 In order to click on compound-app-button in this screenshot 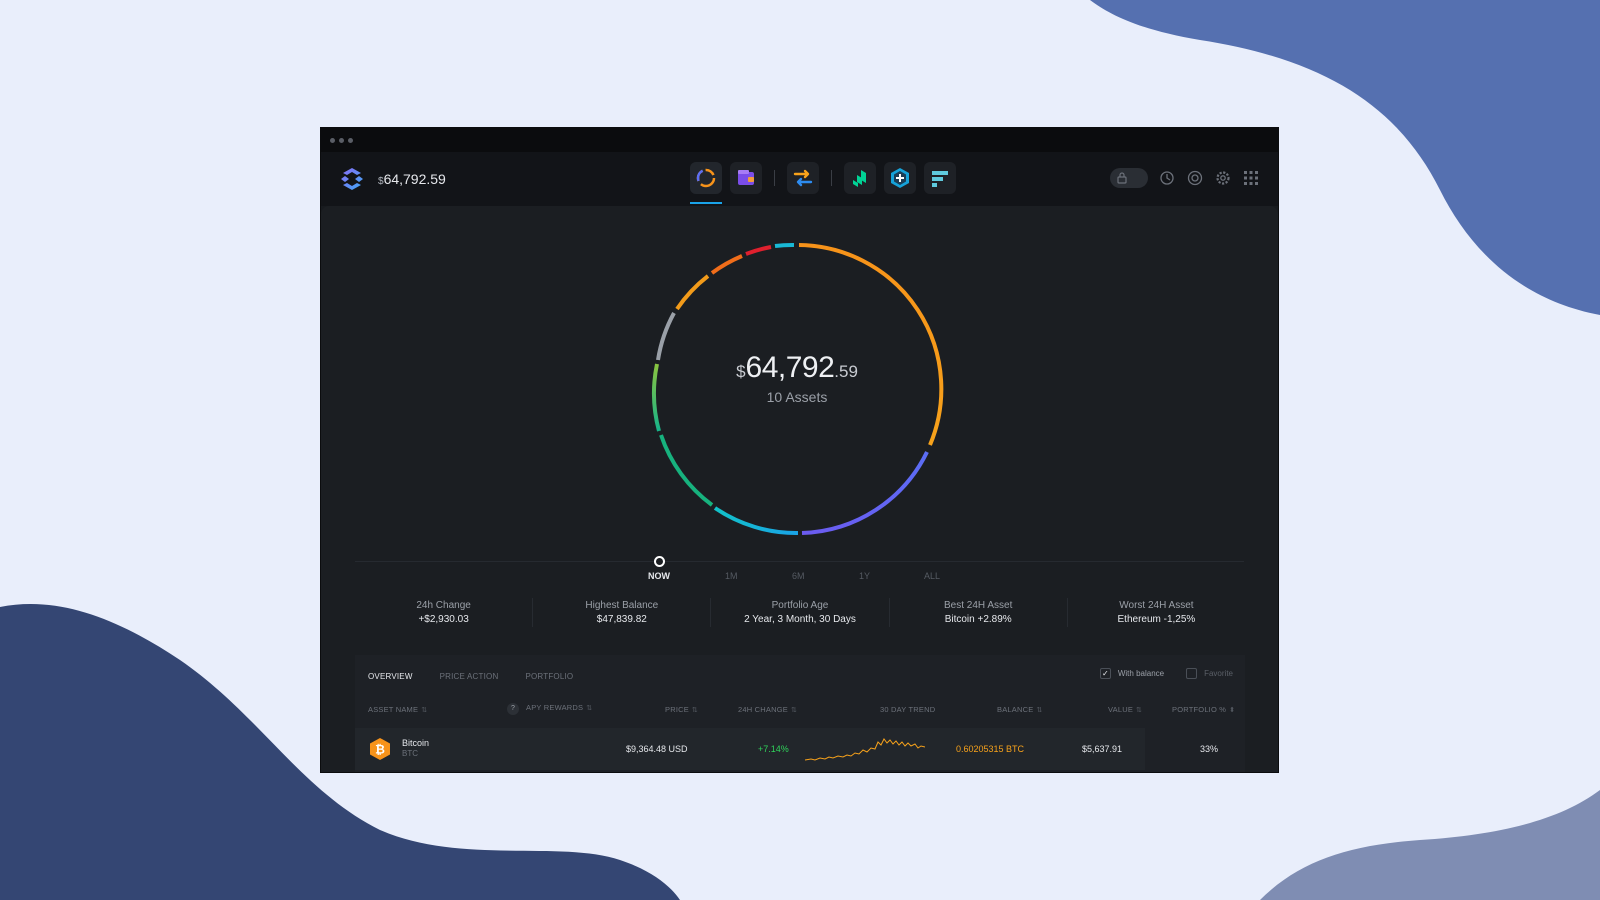, I will do `click(860, 178)`.